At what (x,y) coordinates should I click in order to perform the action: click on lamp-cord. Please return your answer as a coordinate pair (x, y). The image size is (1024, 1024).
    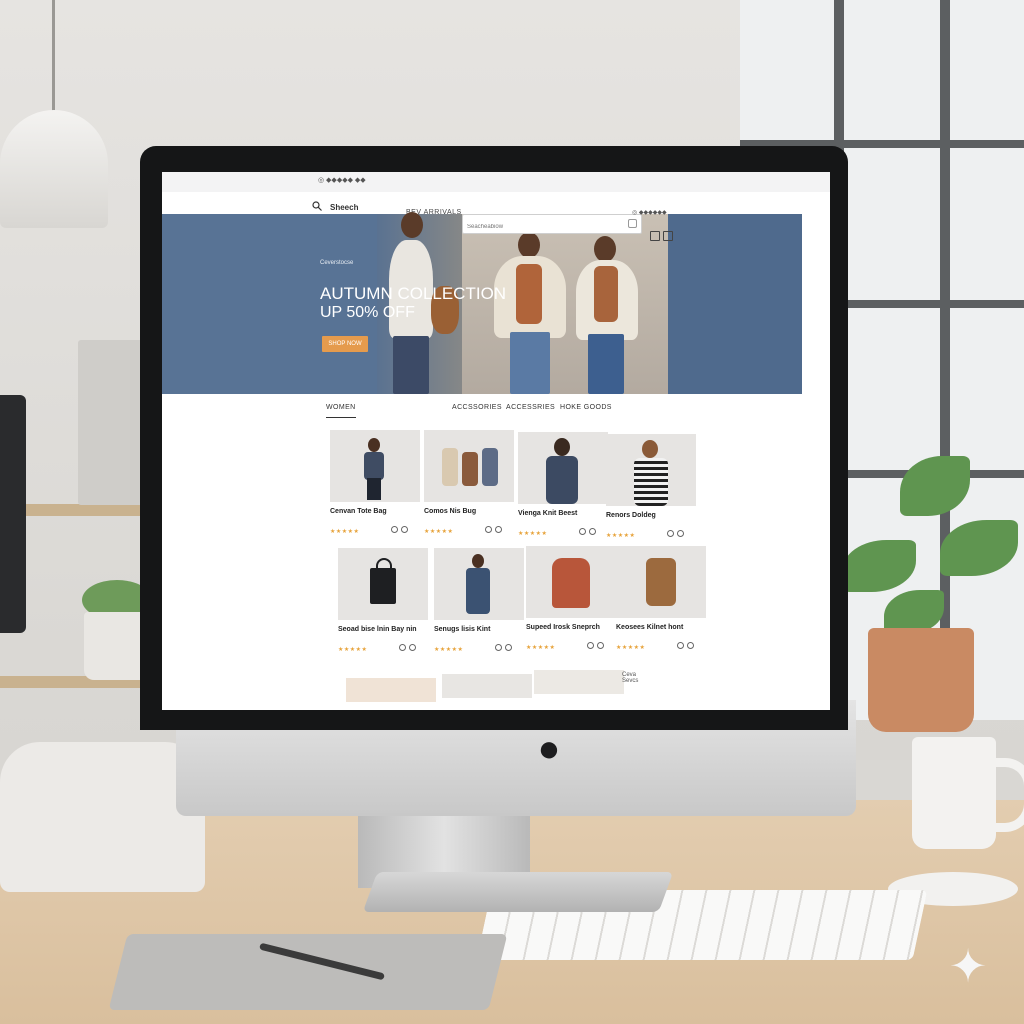
    Looking at the image, I should click on (53, 57).